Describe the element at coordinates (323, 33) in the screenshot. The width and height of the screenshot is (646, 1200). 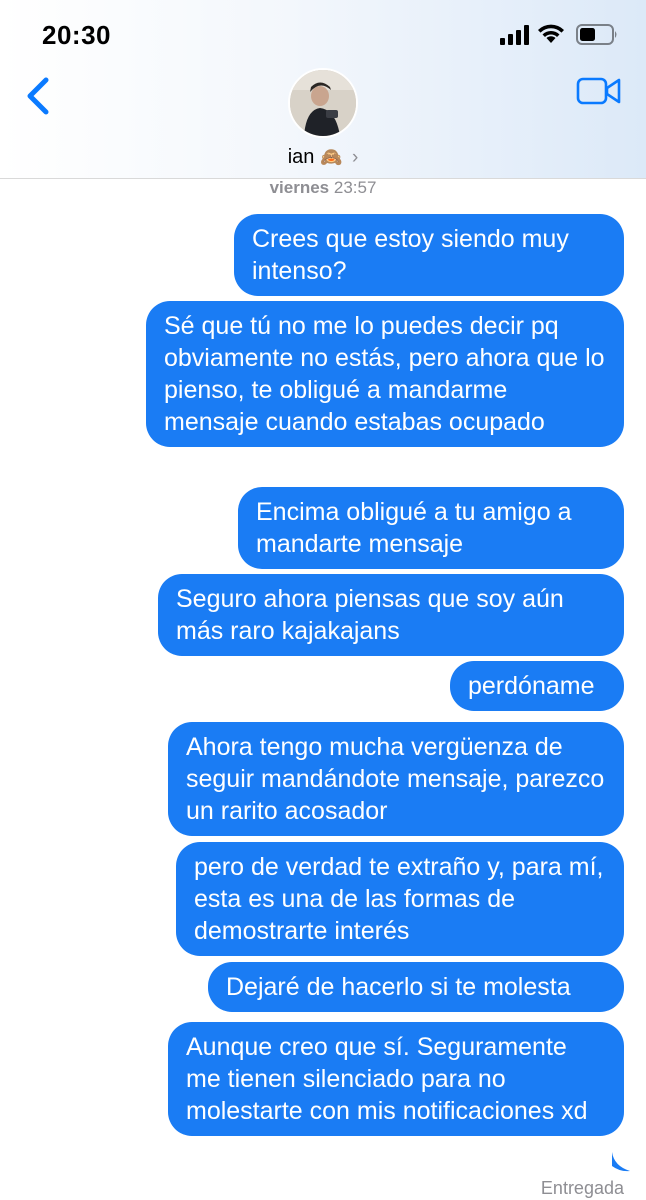
I see `status-bar: 20:30` at that location.